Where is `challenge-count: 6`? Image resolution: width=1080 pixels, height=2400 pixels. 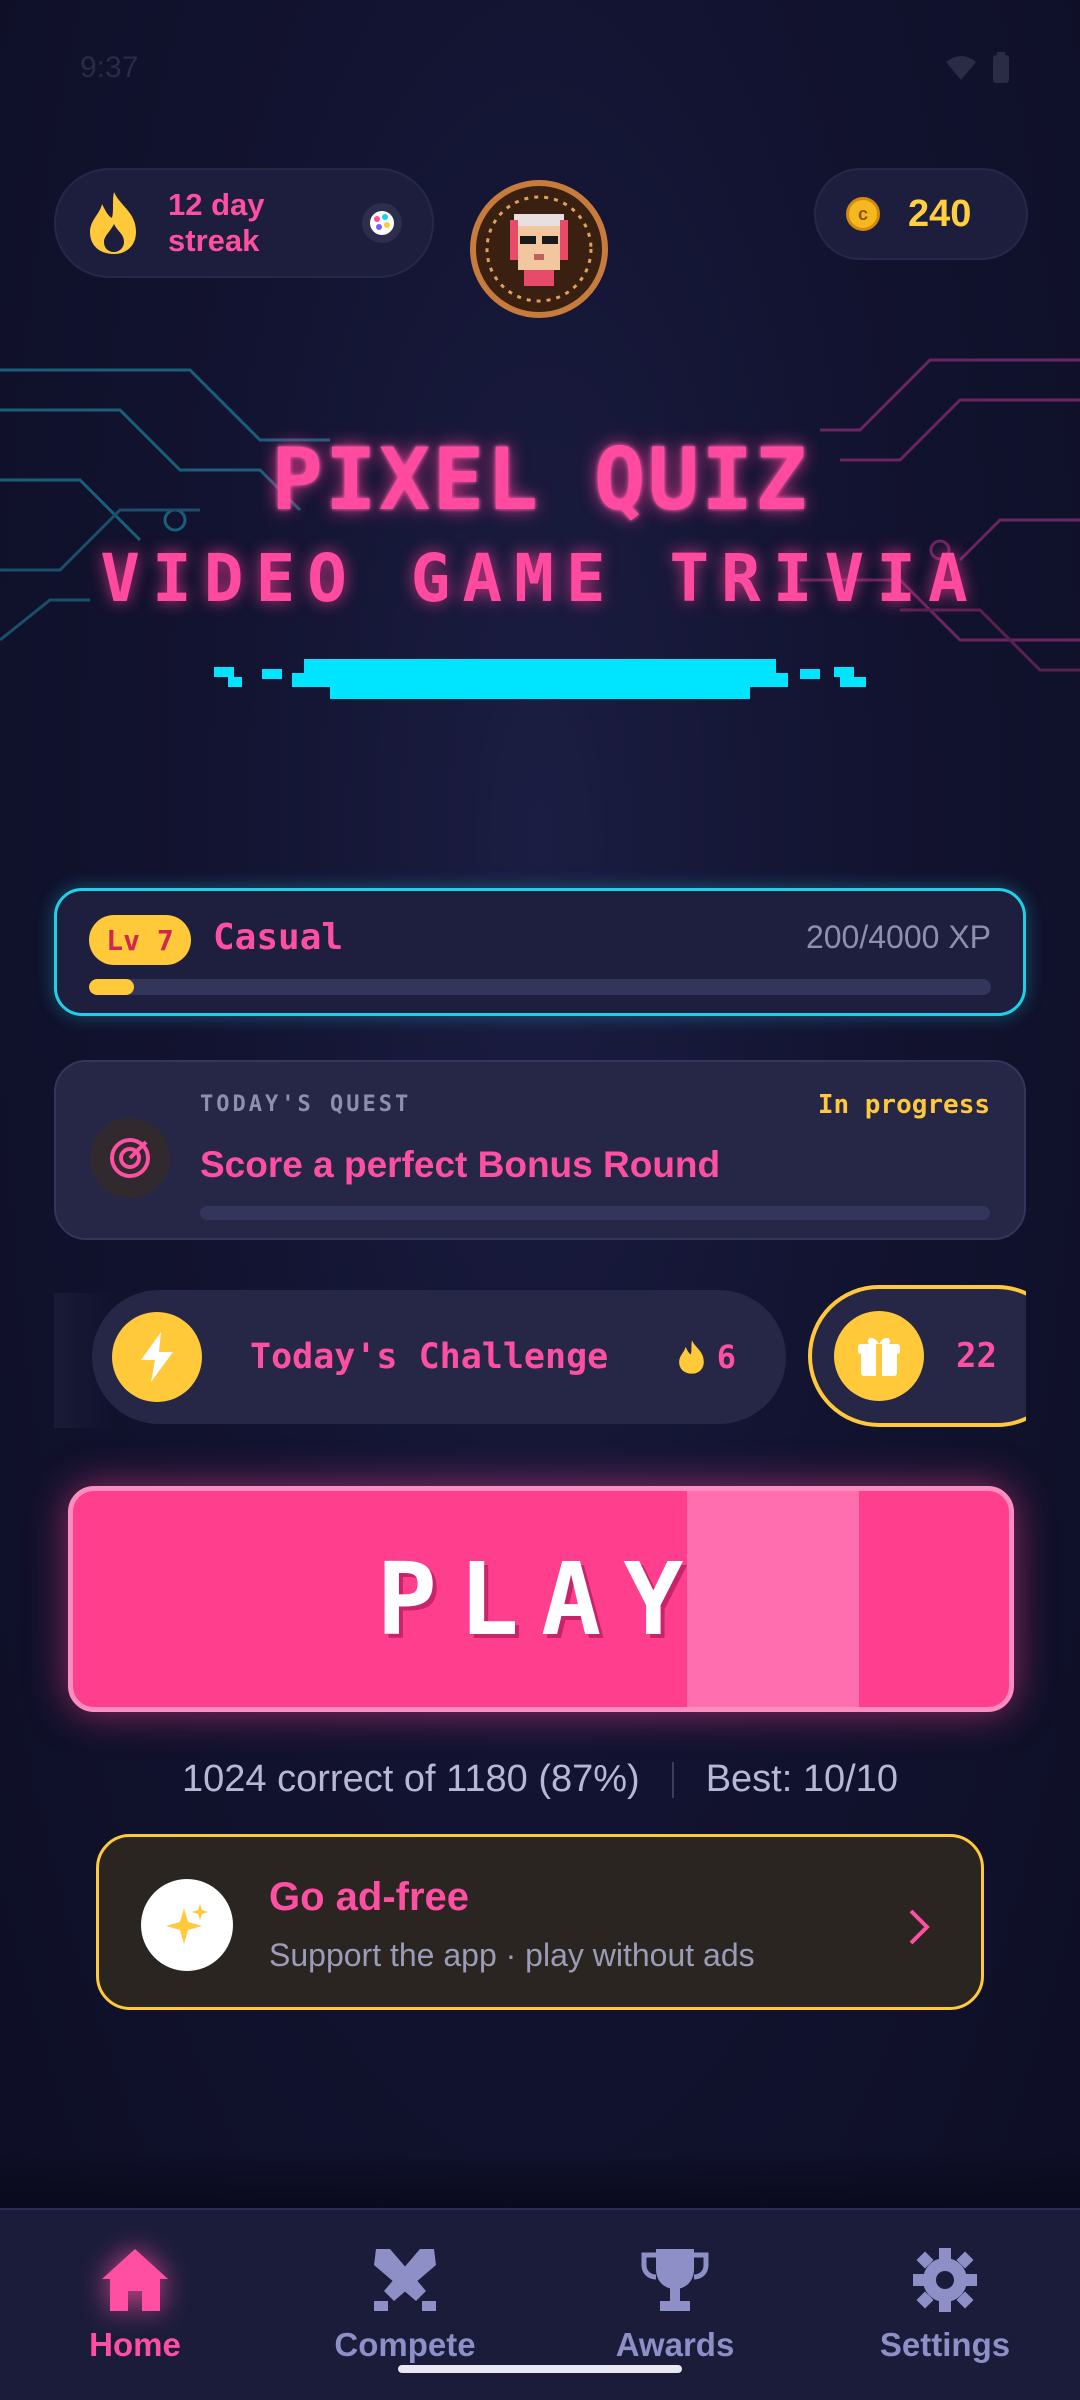 challenge-count: 6 is located at coordinates (726, 1357).